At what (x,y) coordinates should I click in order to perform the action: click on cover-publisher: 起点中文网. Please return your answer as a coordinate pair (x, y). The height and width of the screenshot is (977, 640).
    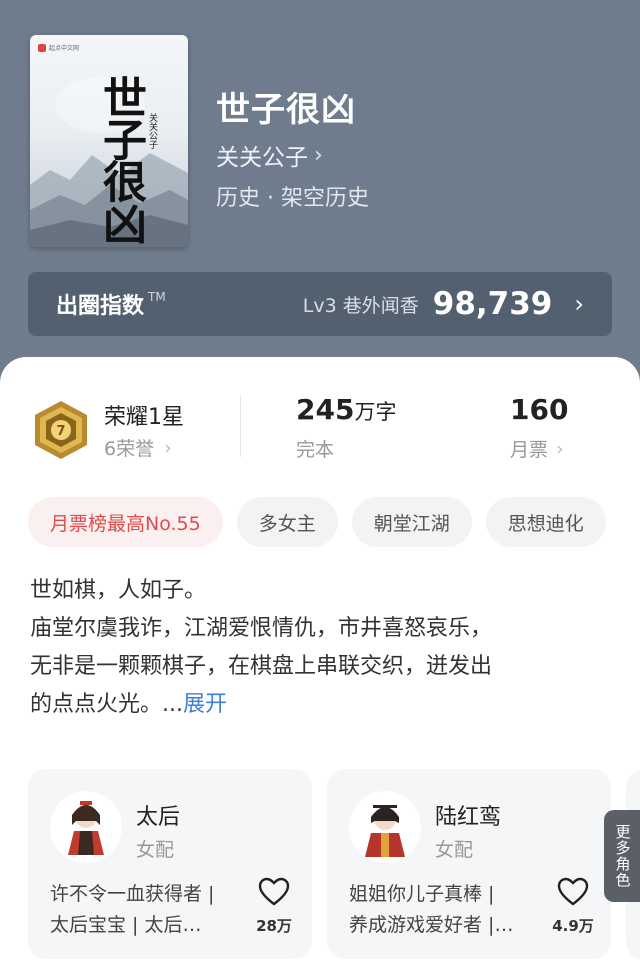
    Looking at the image, I should click on (58, 47).